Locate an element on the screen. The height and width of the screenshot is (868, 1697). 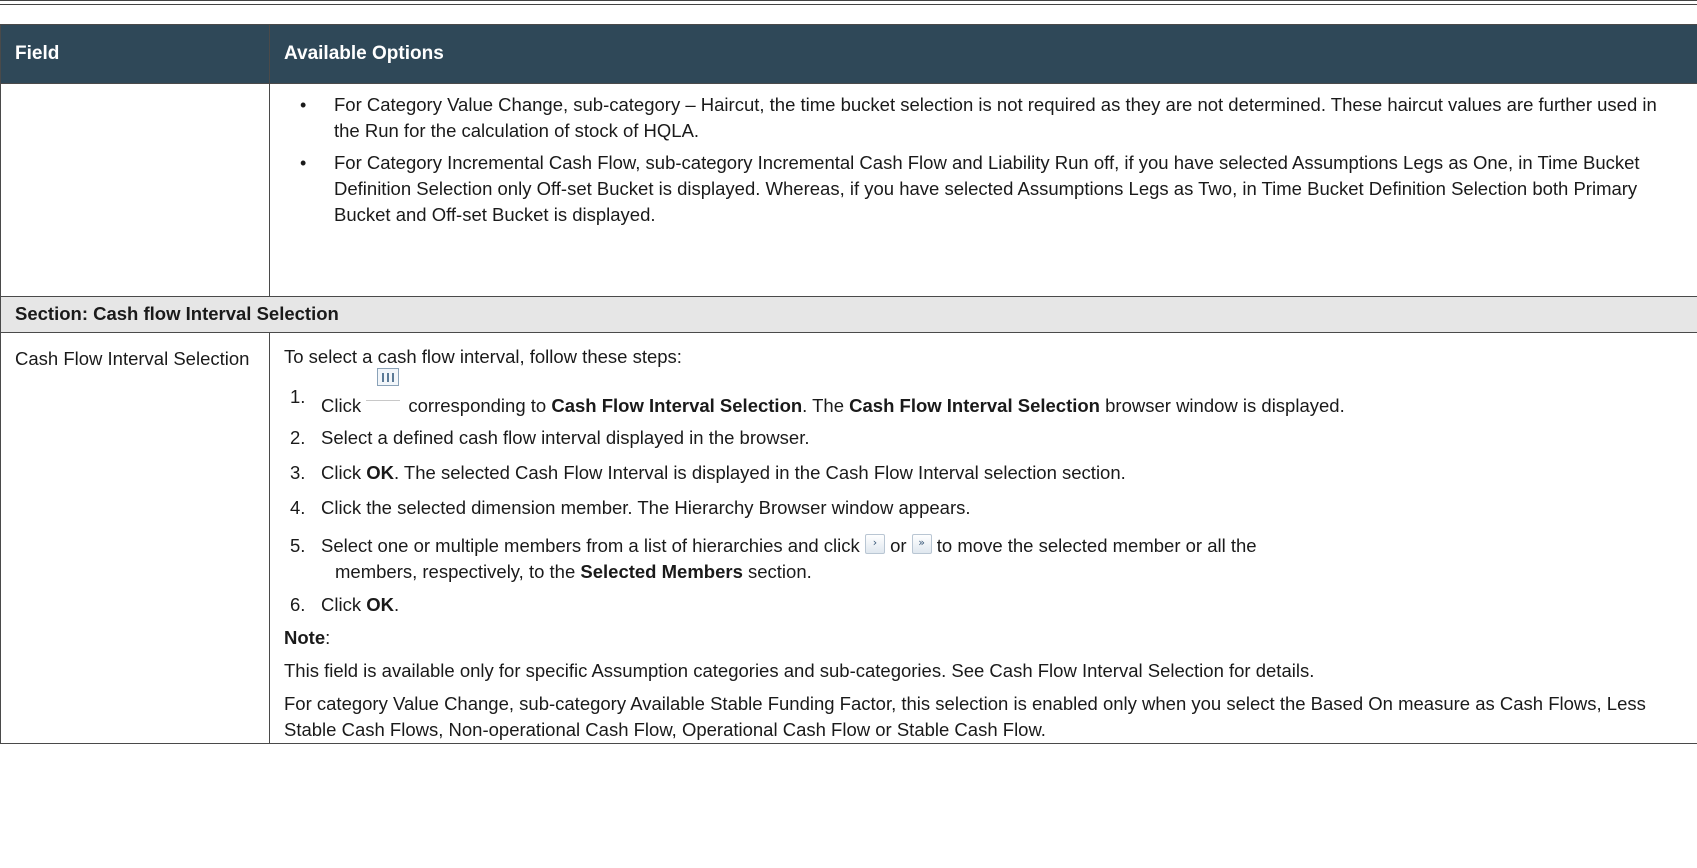
step-text: to move the selected member or all the is located at coordinates (1096, 545).